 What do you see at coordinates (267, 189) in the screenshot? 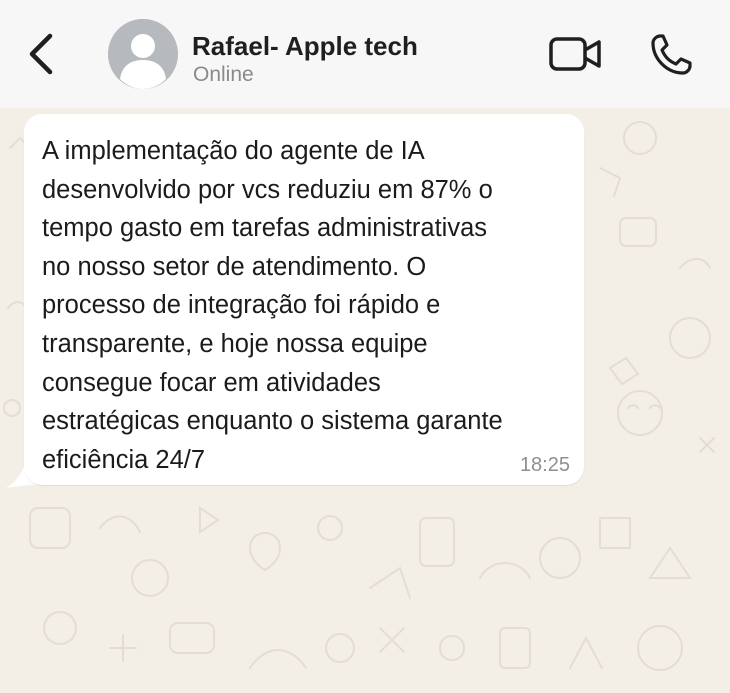
I see `message-line: desenvolvido por vcs reduziu em 87% o` at bounding box center [267, 189].